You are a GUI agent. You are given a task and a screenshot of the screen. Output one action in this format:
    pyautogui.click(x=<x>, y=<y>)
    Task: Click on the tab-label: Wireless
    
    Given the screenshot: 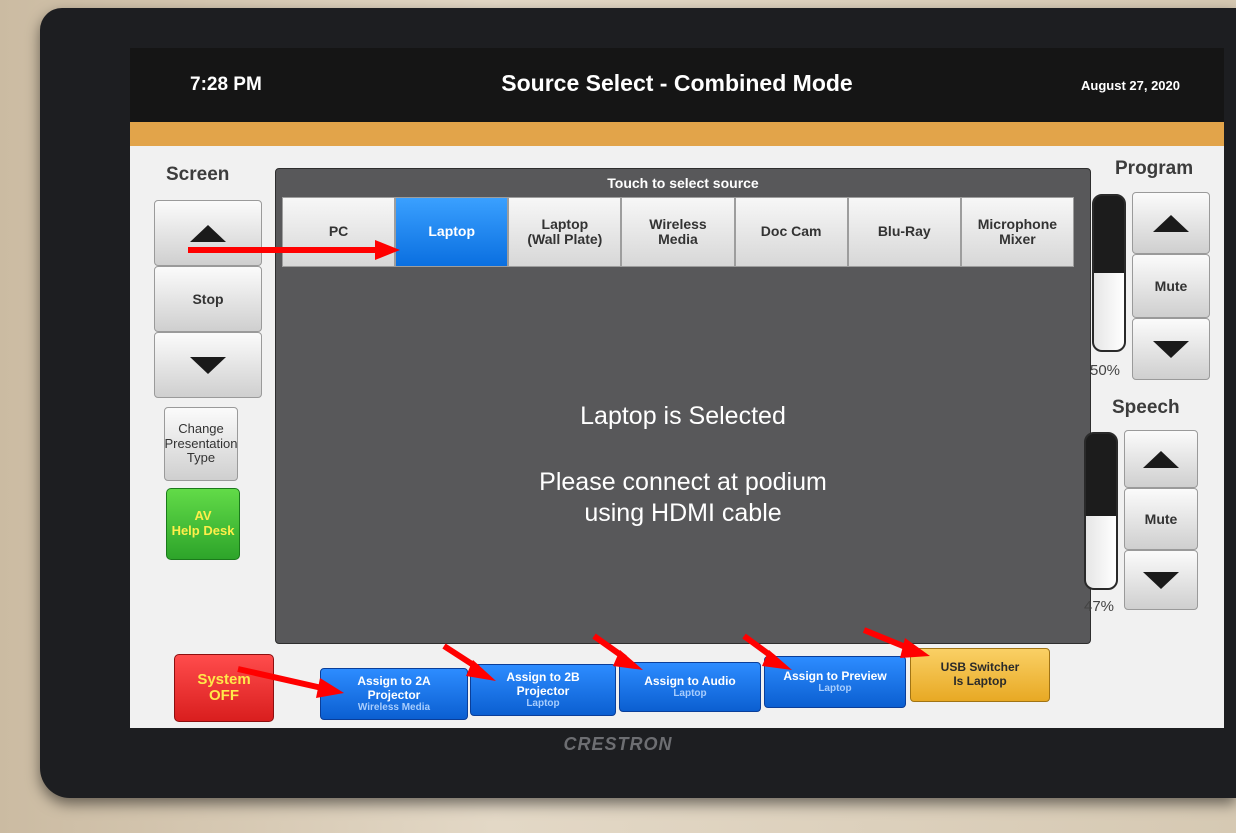 What is the action you would take?
    pyautogui.click(x=678, y=223)
    